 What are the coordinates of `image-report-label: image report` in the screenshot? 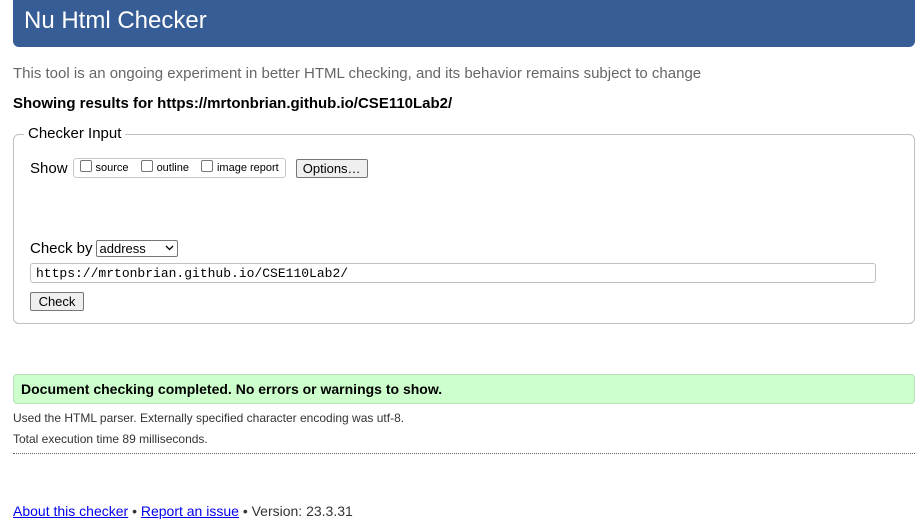 It's located at (247, 168).